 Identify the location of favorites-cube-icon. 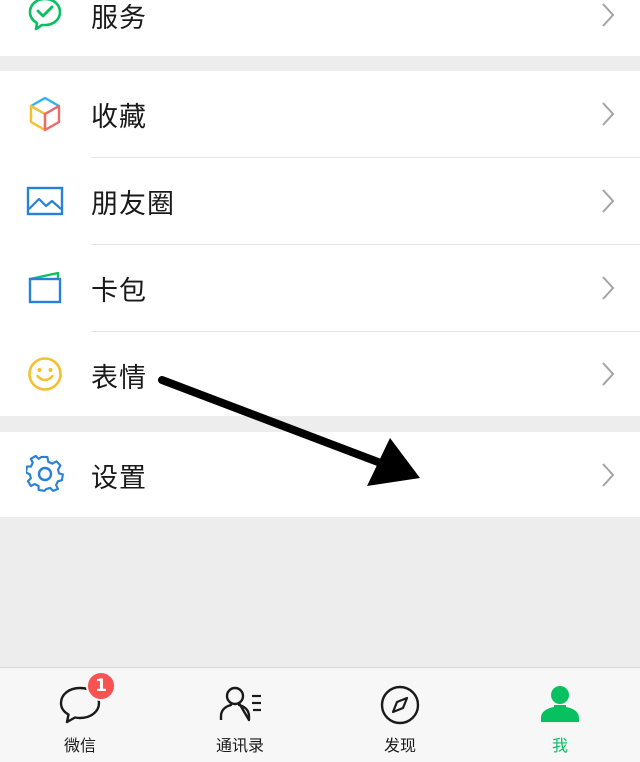
(45, 114).